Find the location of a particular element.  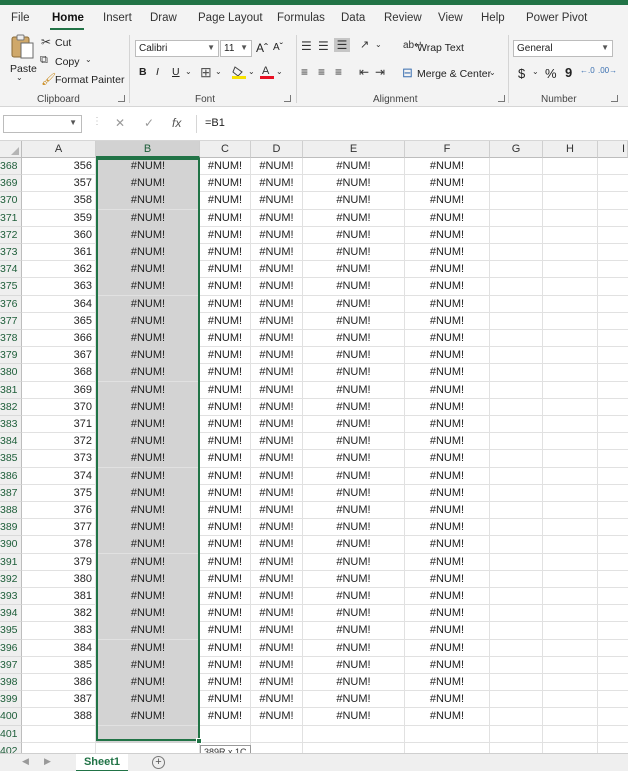

cell-a: 362 is located at coordinates (59, 270).